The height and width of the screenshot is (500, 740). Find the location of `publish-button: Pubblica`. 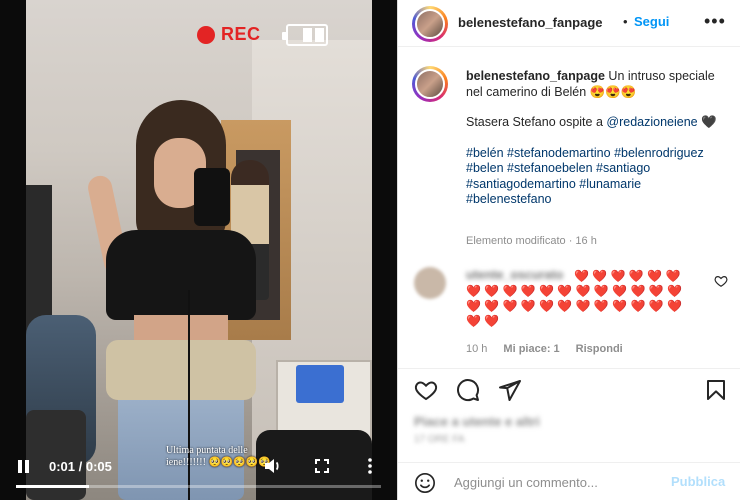

publish-button: Pubblica is located at coordinates (698, 481).